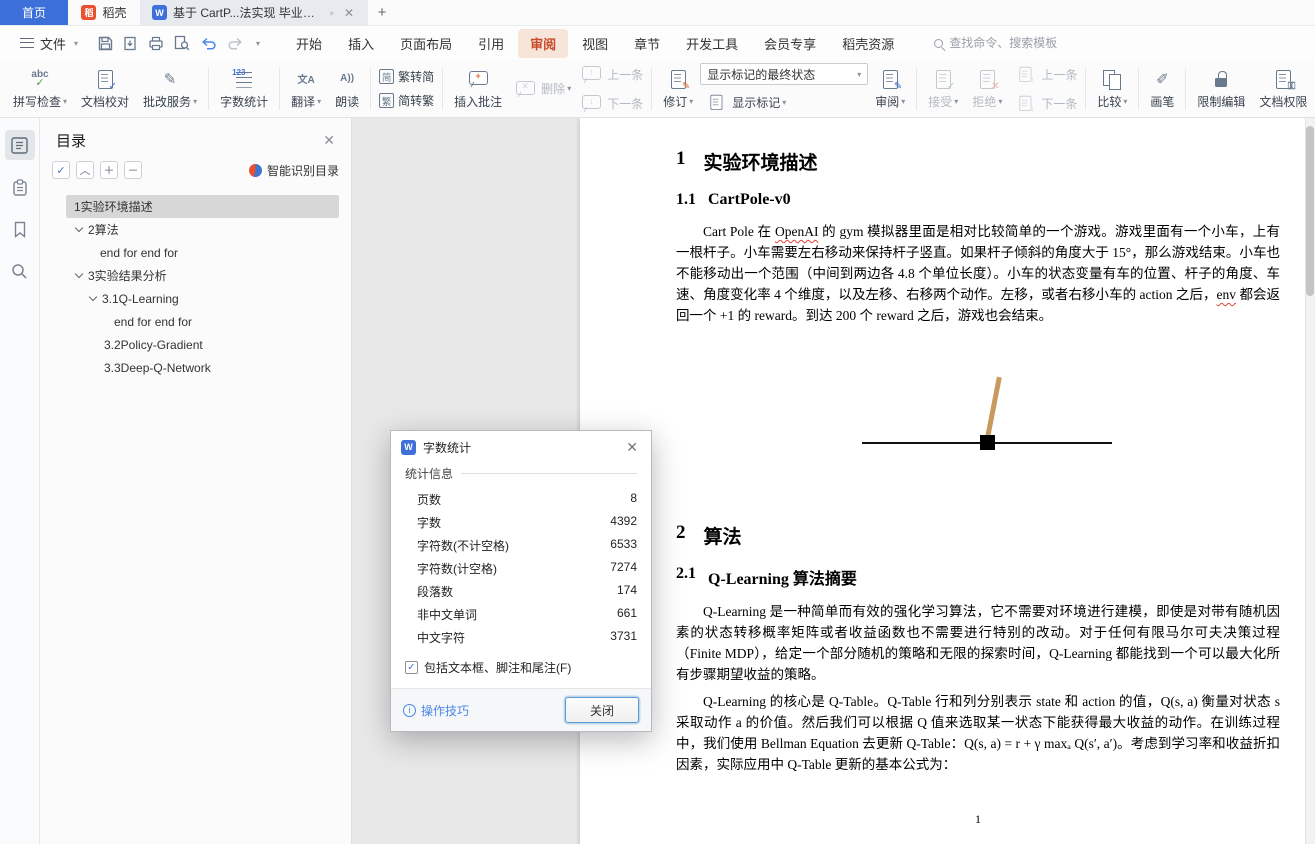 This screenshot has height=844, width=1315. I want to click on next-change-button: ↓ 下一条, so click(1045, 103).